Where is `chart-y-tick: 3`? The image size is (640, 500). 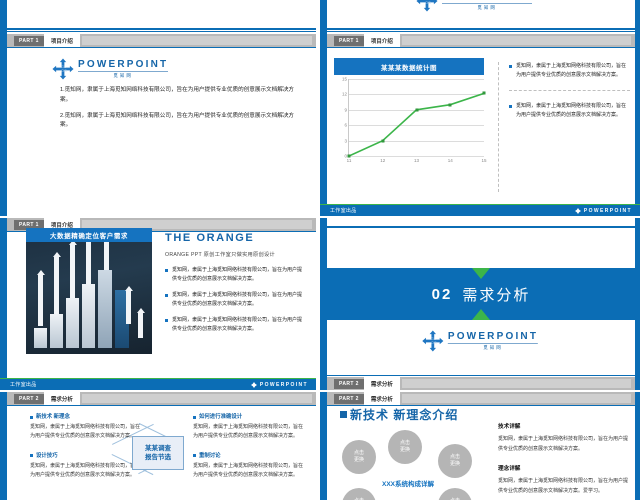 chart-y-tick: 3 is located at coordinates (345, 141).